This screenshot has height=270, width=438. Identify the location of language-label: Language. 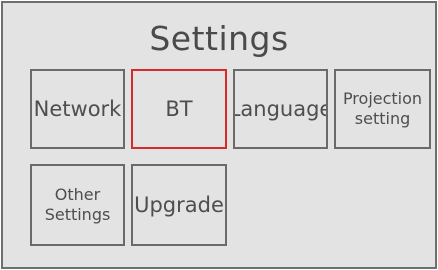
(280, 109).